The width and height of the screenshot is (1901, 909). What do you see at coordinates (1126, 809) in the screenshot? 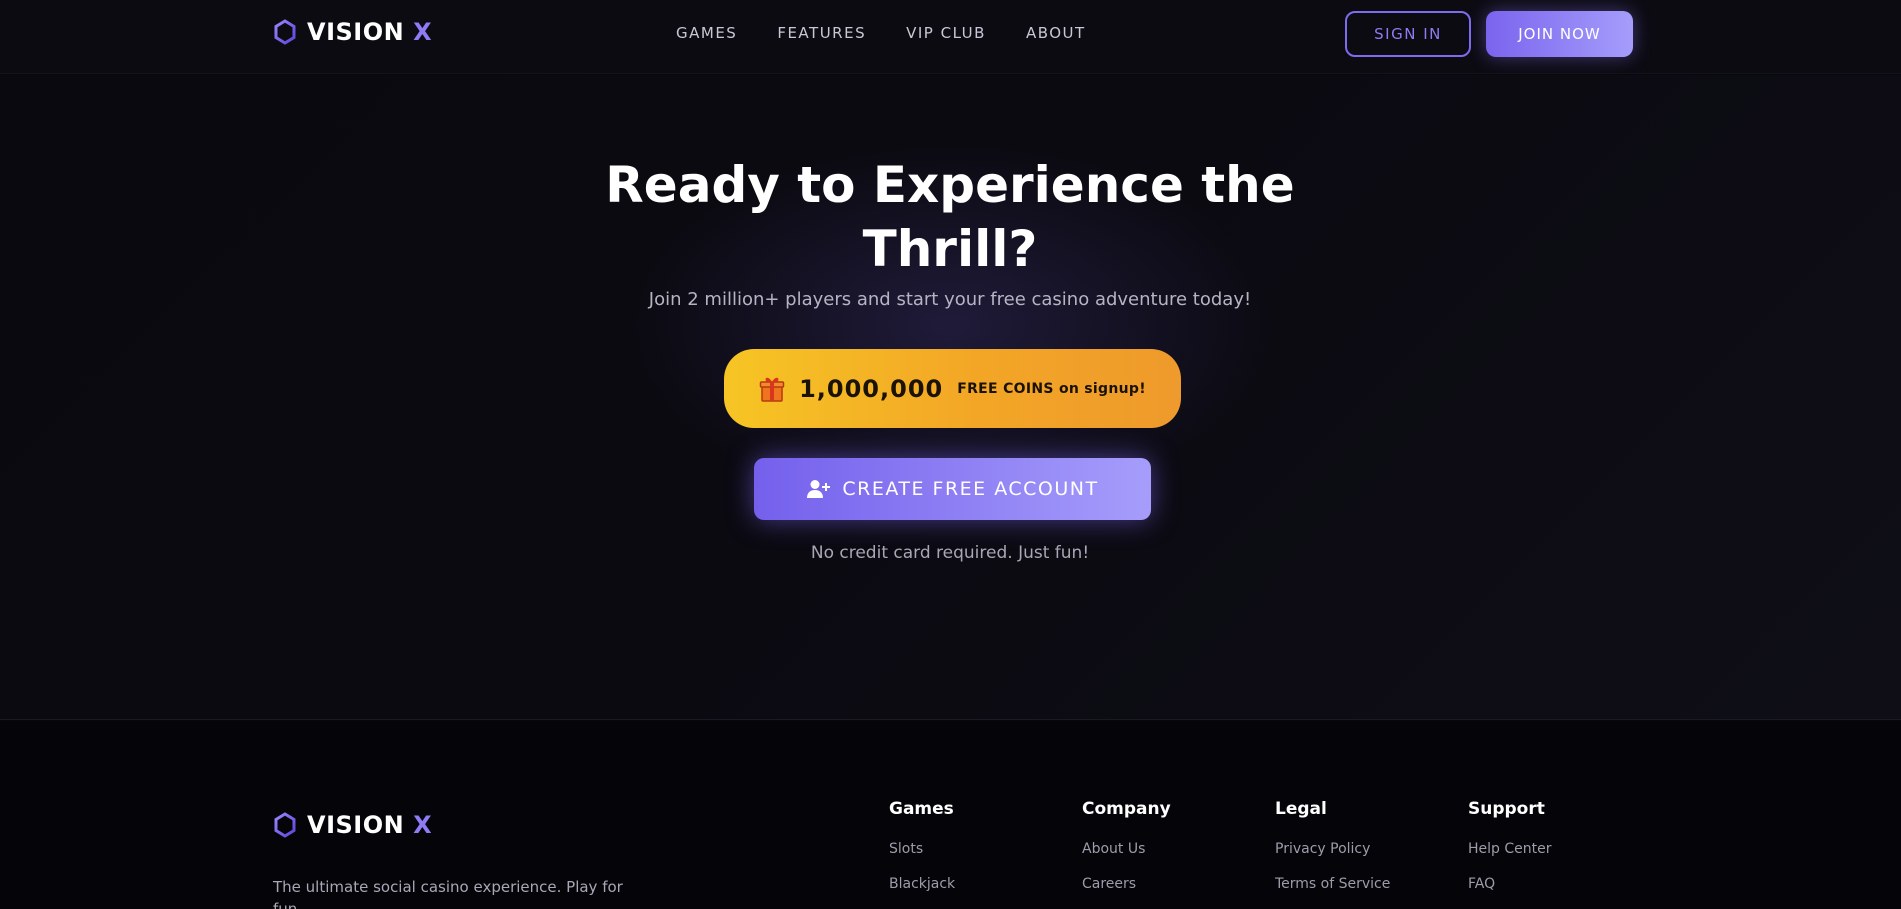
I see `footer-column-title: Company` at bounding box center [1126, 809].